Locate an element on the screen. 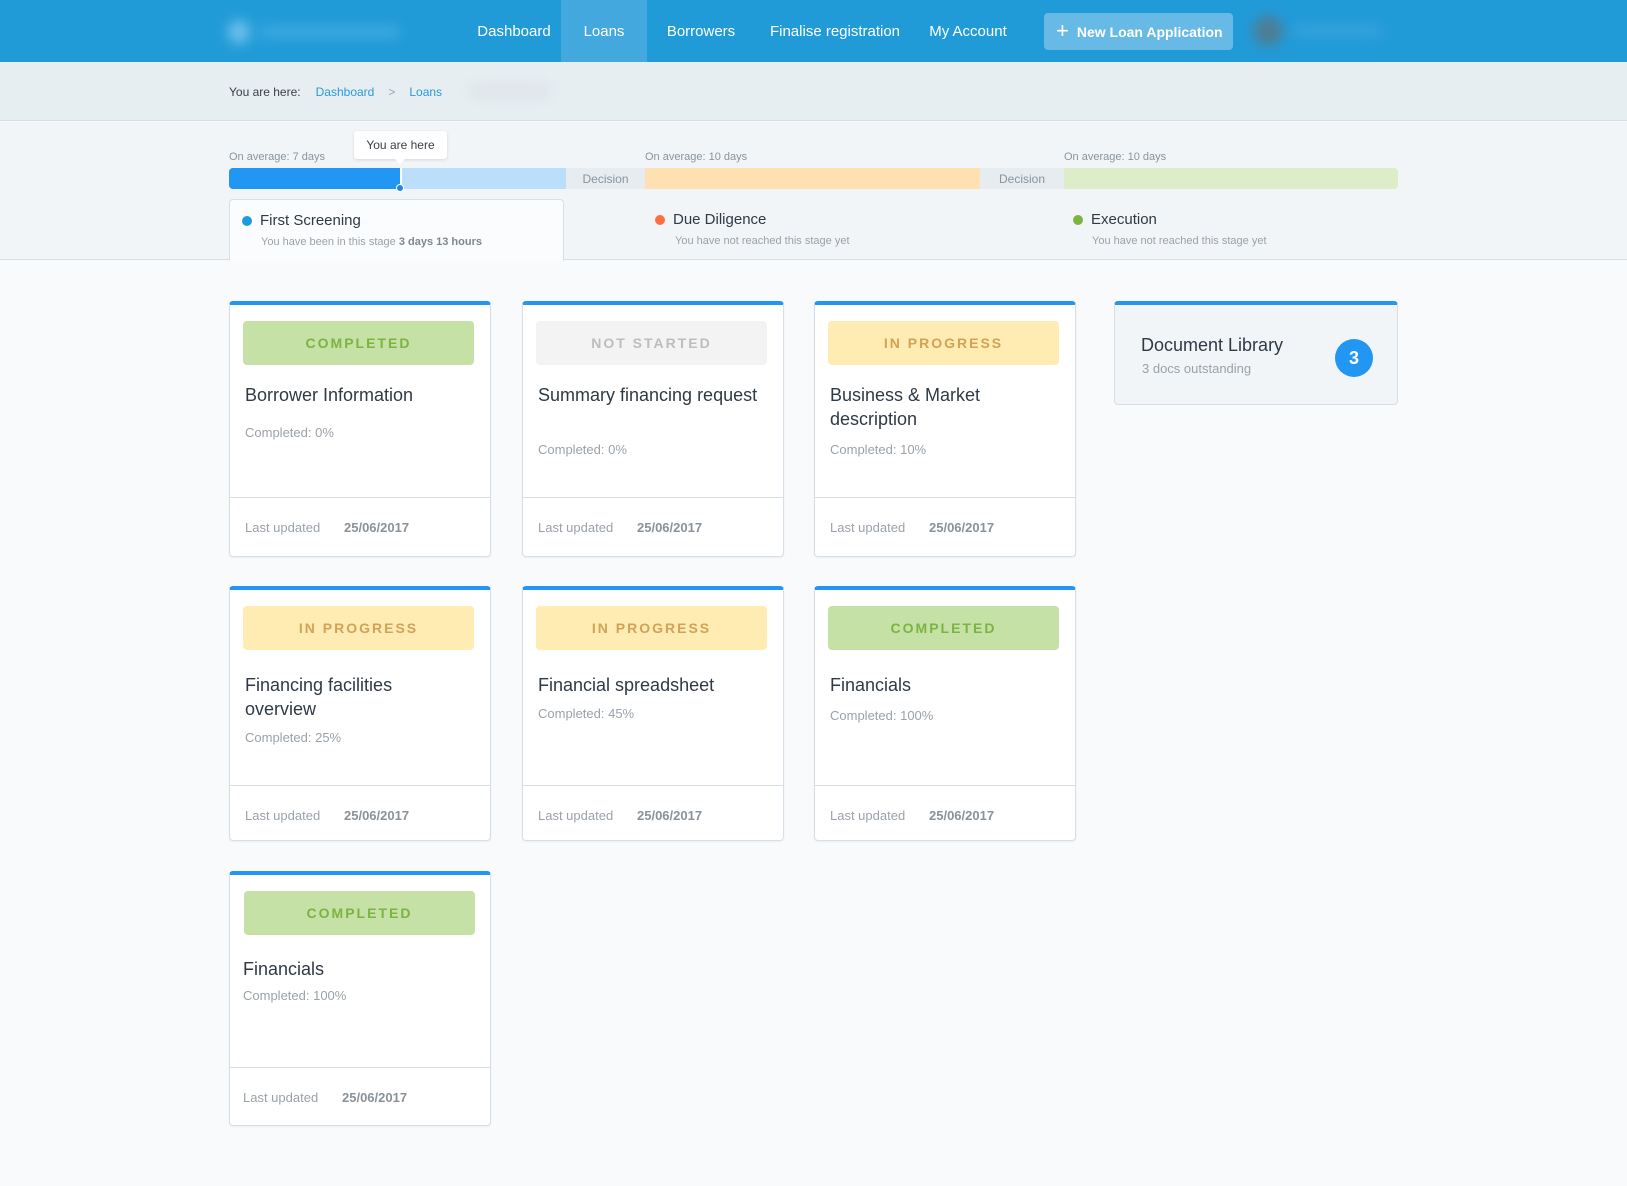 This screenshot has width=1627, height=1186. outstanding-count-badge: 3 is located at coordinates (1354, 358).